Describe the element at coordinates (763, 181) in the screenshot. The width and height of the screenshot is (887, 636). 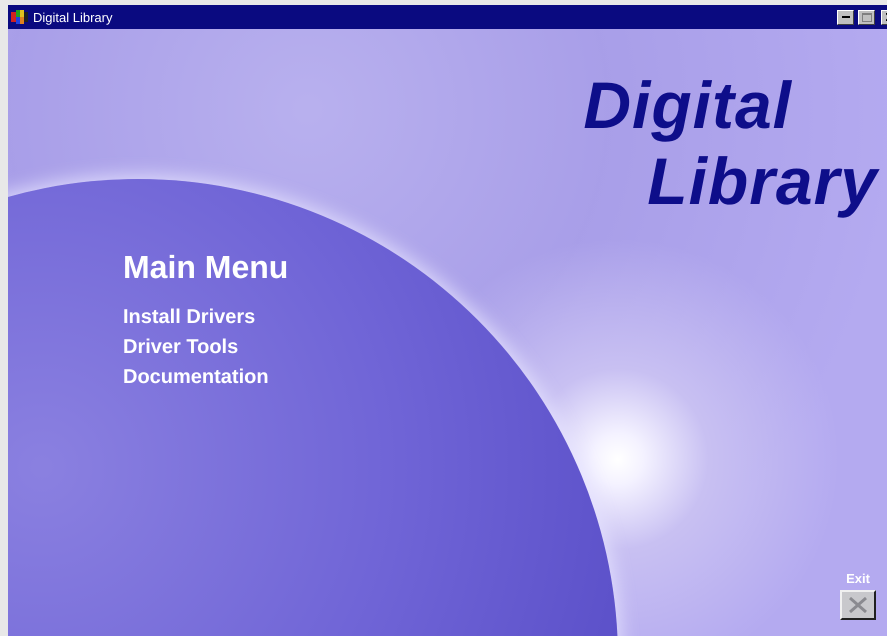
I see `logo-text: Library` at that location.